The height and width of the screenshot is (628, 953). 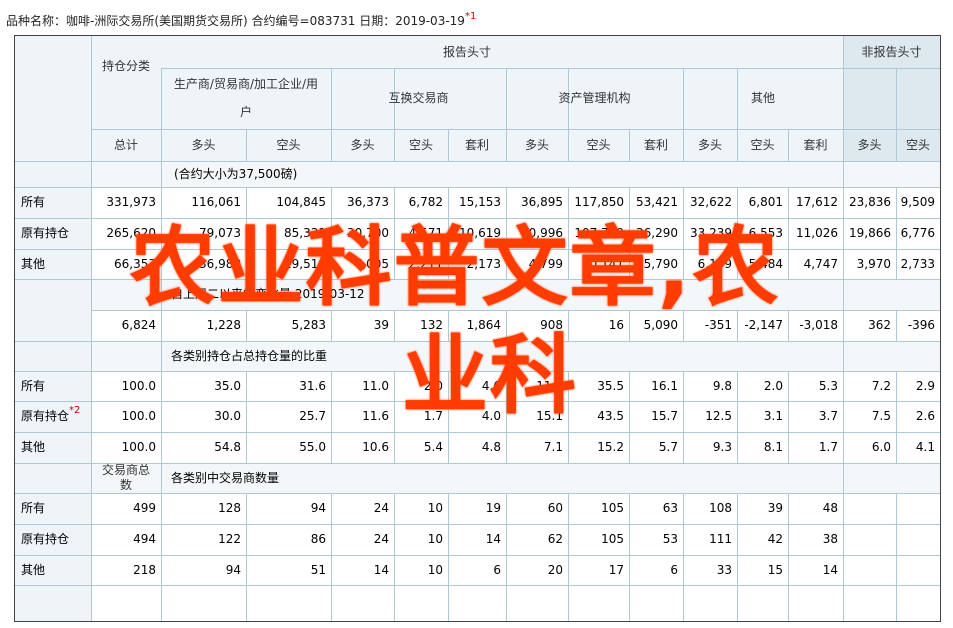 What do you see at coordinates (33, 264) in the screenshot?
I see `row-label-text: 其他` at bounding box center [33, 264].